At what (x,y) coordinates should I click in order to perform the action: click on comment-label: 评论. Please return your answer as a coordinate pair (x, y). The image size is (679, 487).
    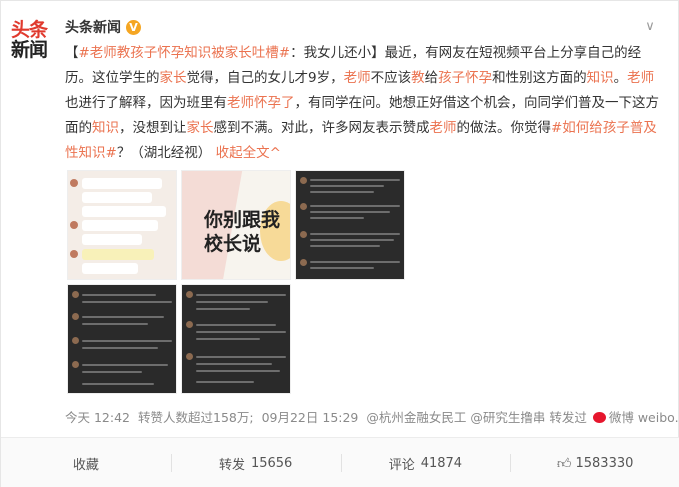
    Looking at the image, I should click on (401, 465).